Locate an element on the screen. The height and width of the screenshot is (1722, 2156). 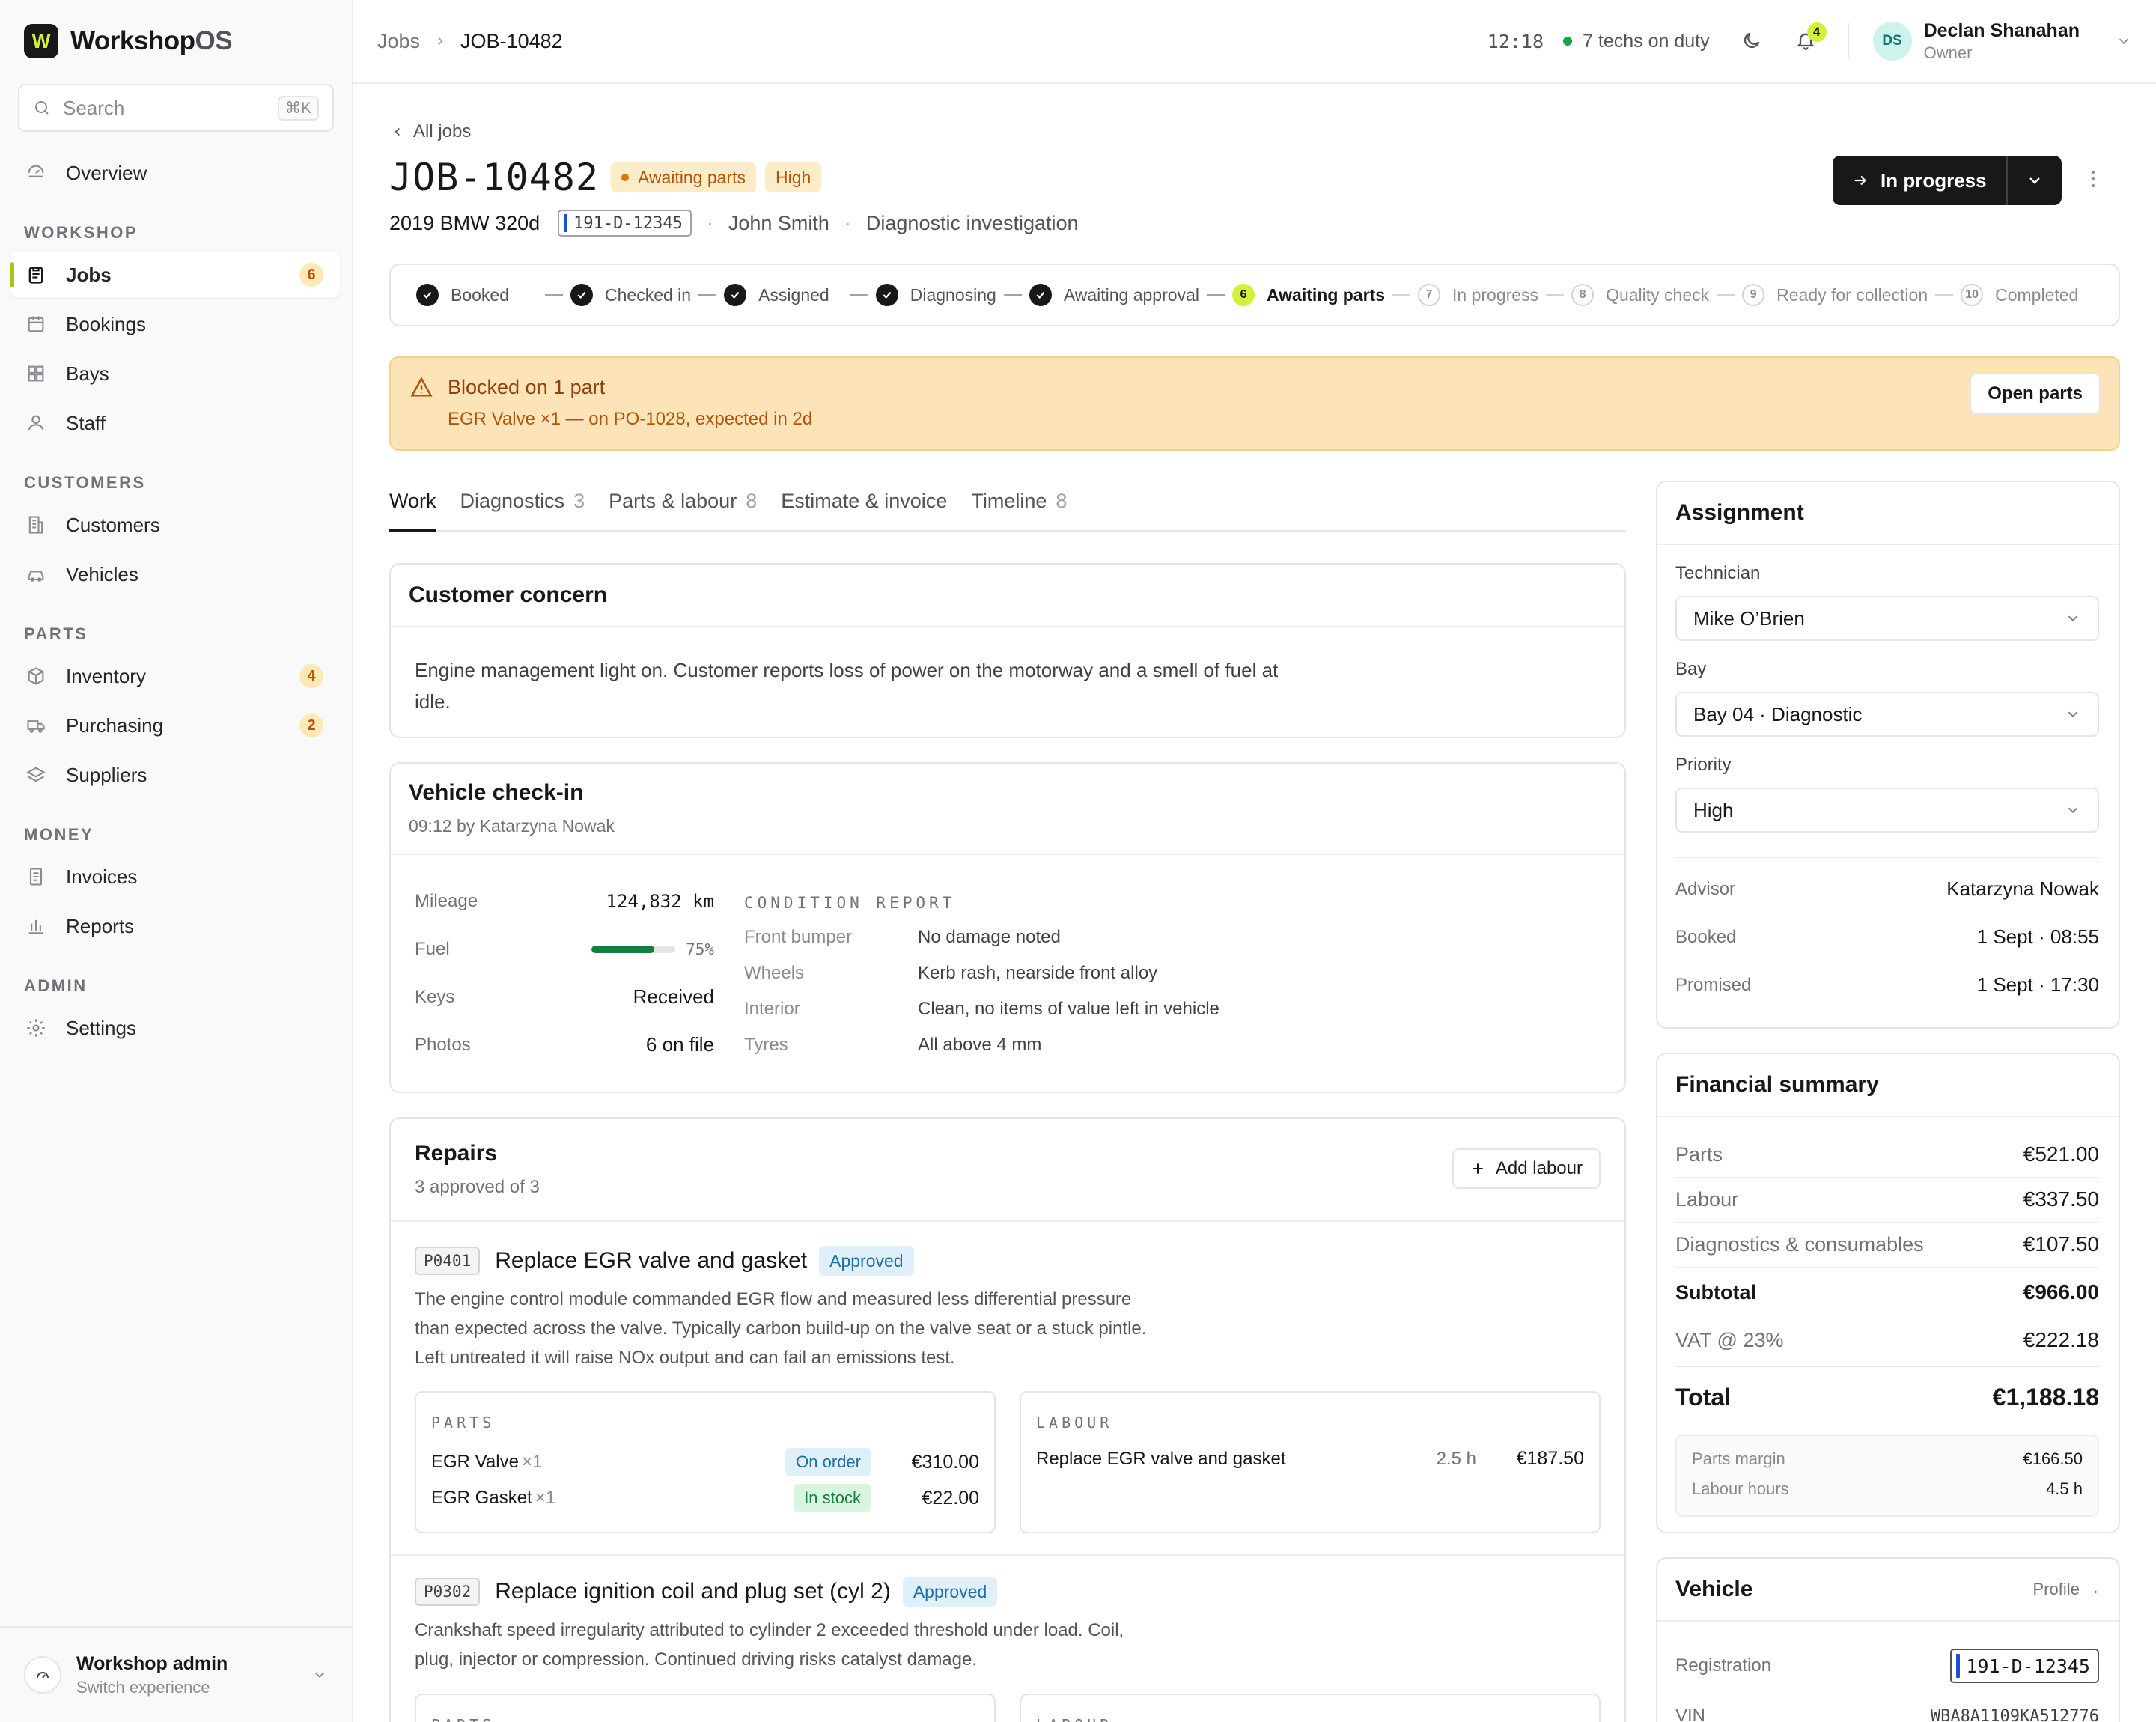
more-options-icon is located at coordinates (2093, 179).